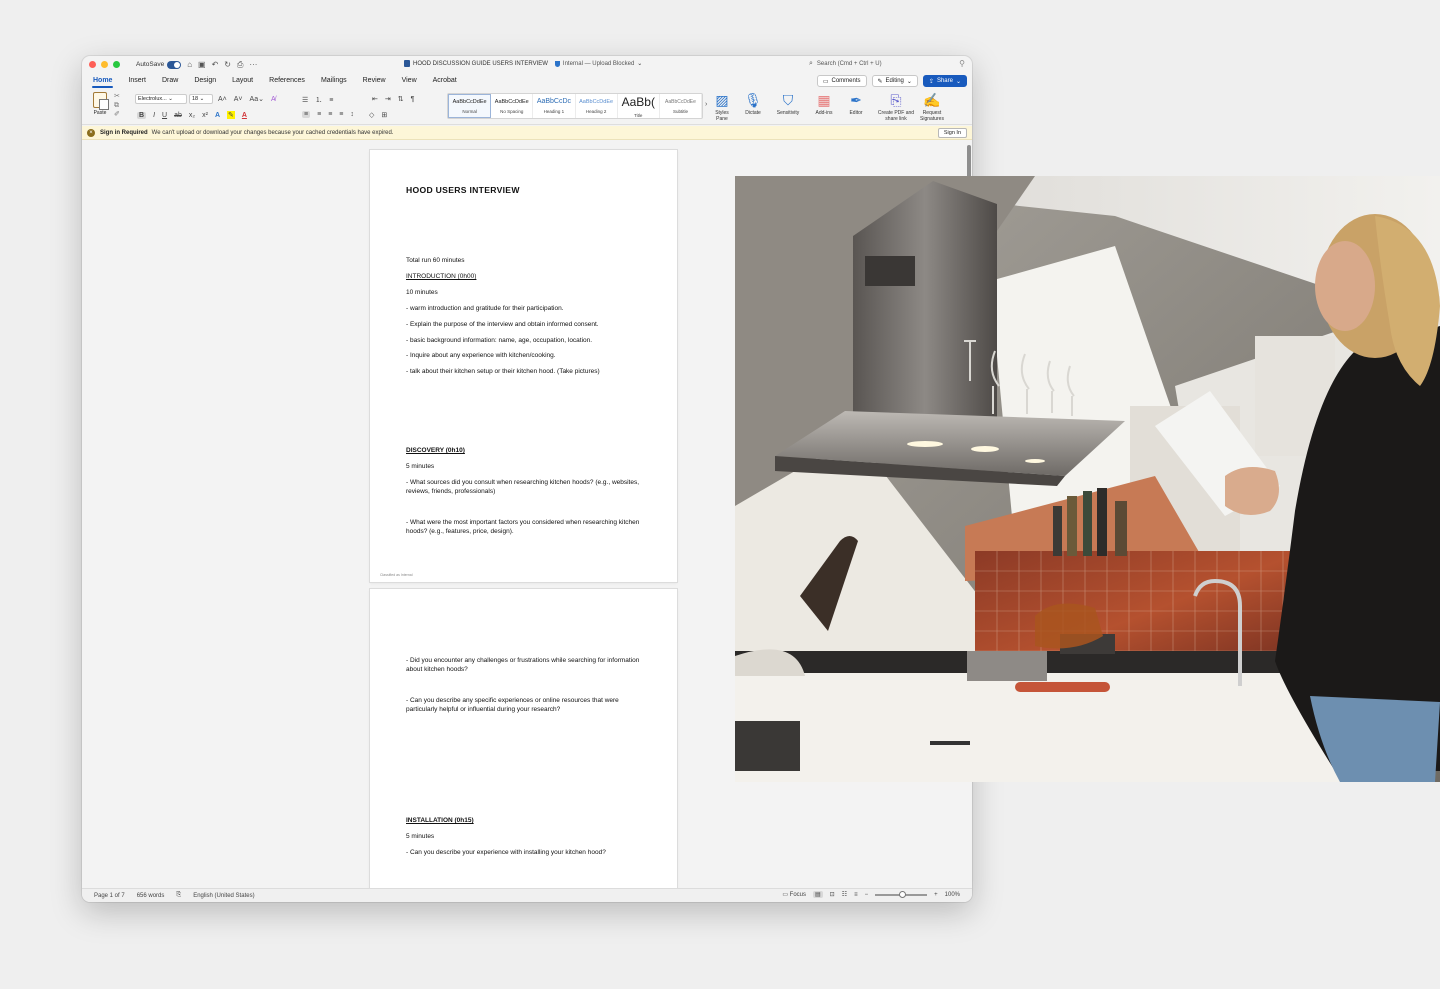 Image resolution: width=1440 pixels, height=989 pixels. I want to click on alignment-tools: ≡ ≡ ≡ ≡ ↕, so click(328, 114).